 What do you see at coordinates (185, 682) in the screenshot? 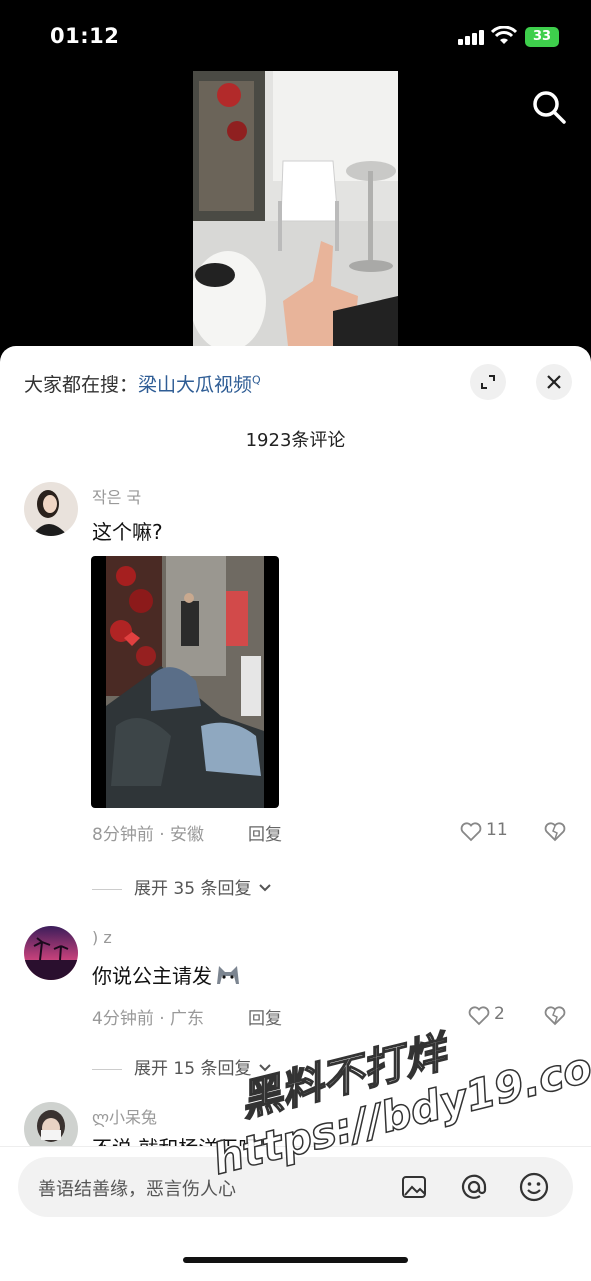
I see `comment-image` at bounding box center [185, 682].